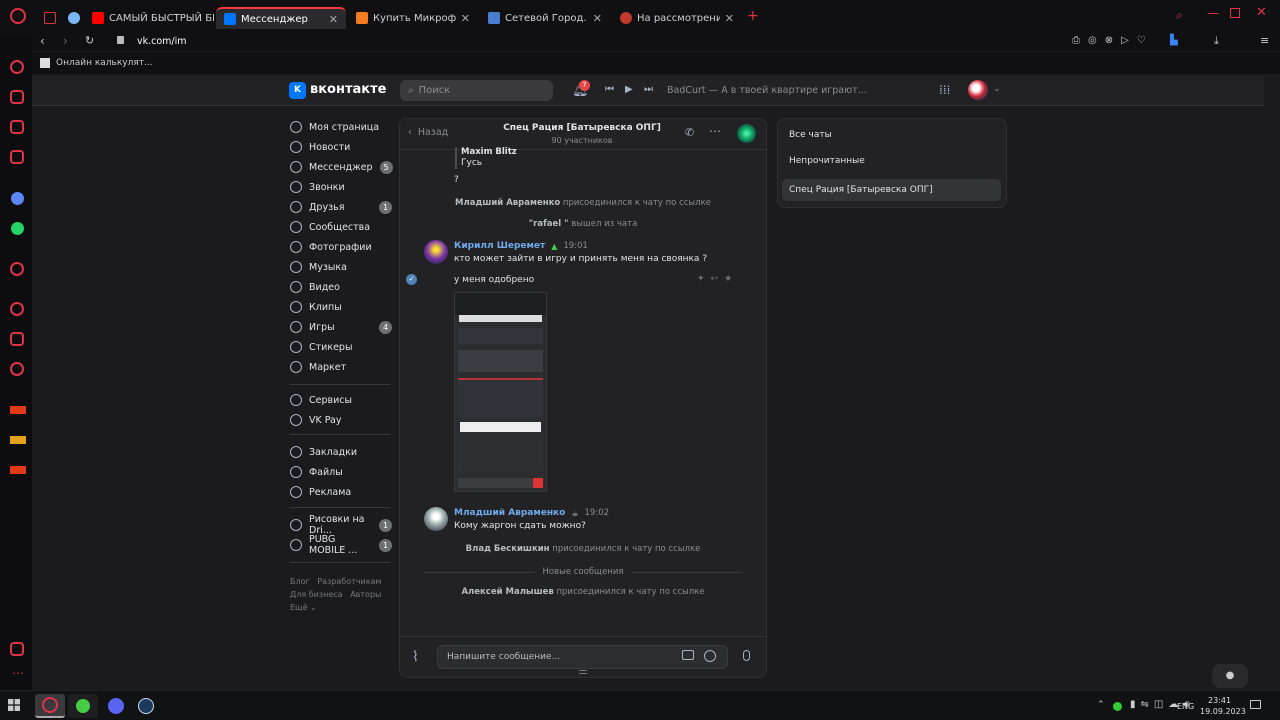 The width and height of the screenshot is (1280, 720). Describe the element at coordinates (341, 525) in the screenshot. I see `sidebar-item-nav4-0: Рисовки на Dri... 1` at that location.